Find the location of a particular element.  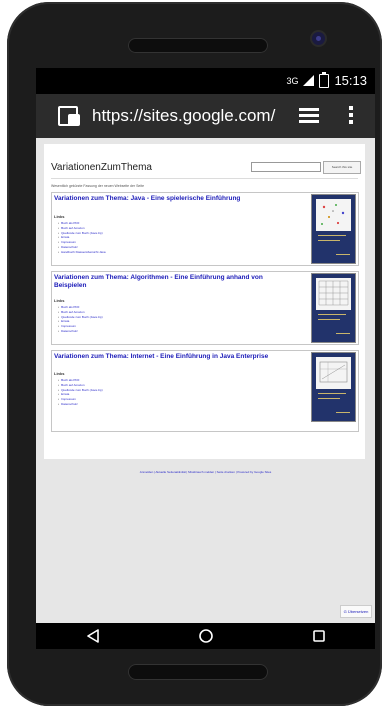

front-camera is located at coordinates (318, 38).